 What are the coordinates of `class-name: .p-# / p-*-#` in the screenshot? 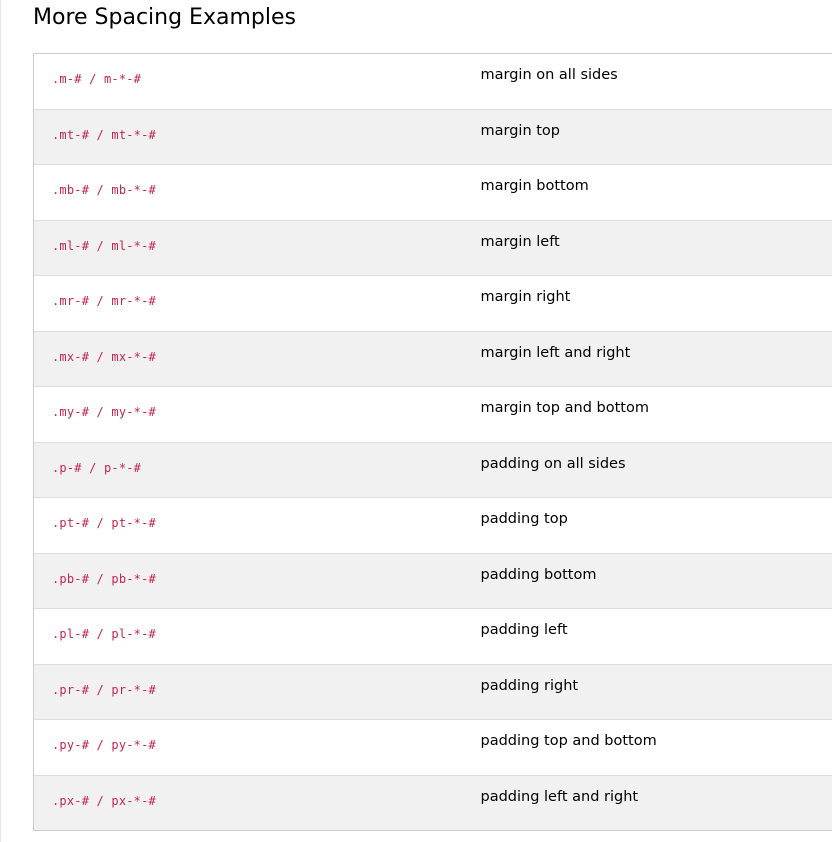 It's located at (97, 467).